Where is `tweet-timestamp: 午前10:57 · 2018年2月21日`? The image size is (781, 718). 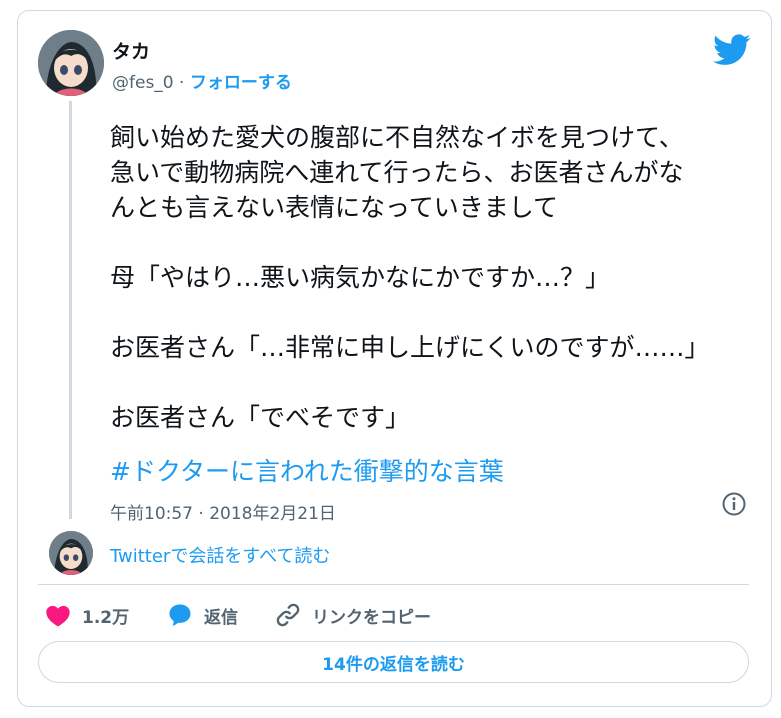
tweet-timestamp: 午前10:57 · 2018年2月21日 is located at coordinates (223, 511).